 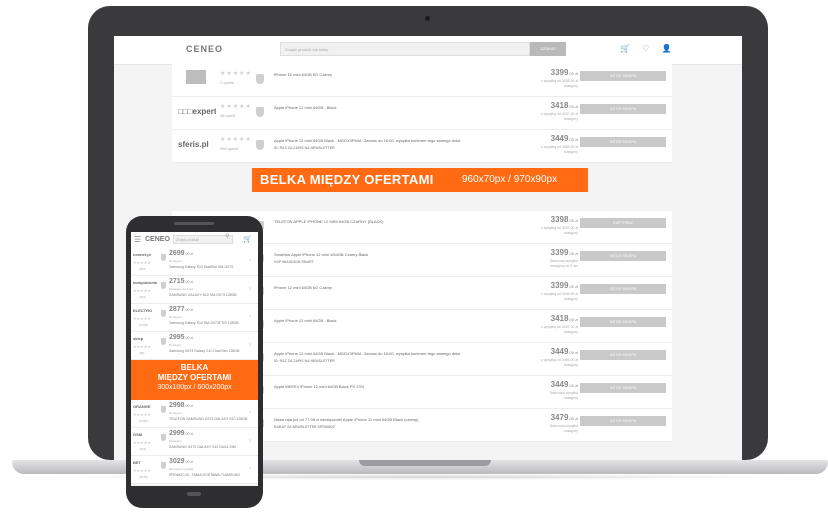 I want to click on mobile-logo: CENEO, so click(x=157, y=239).